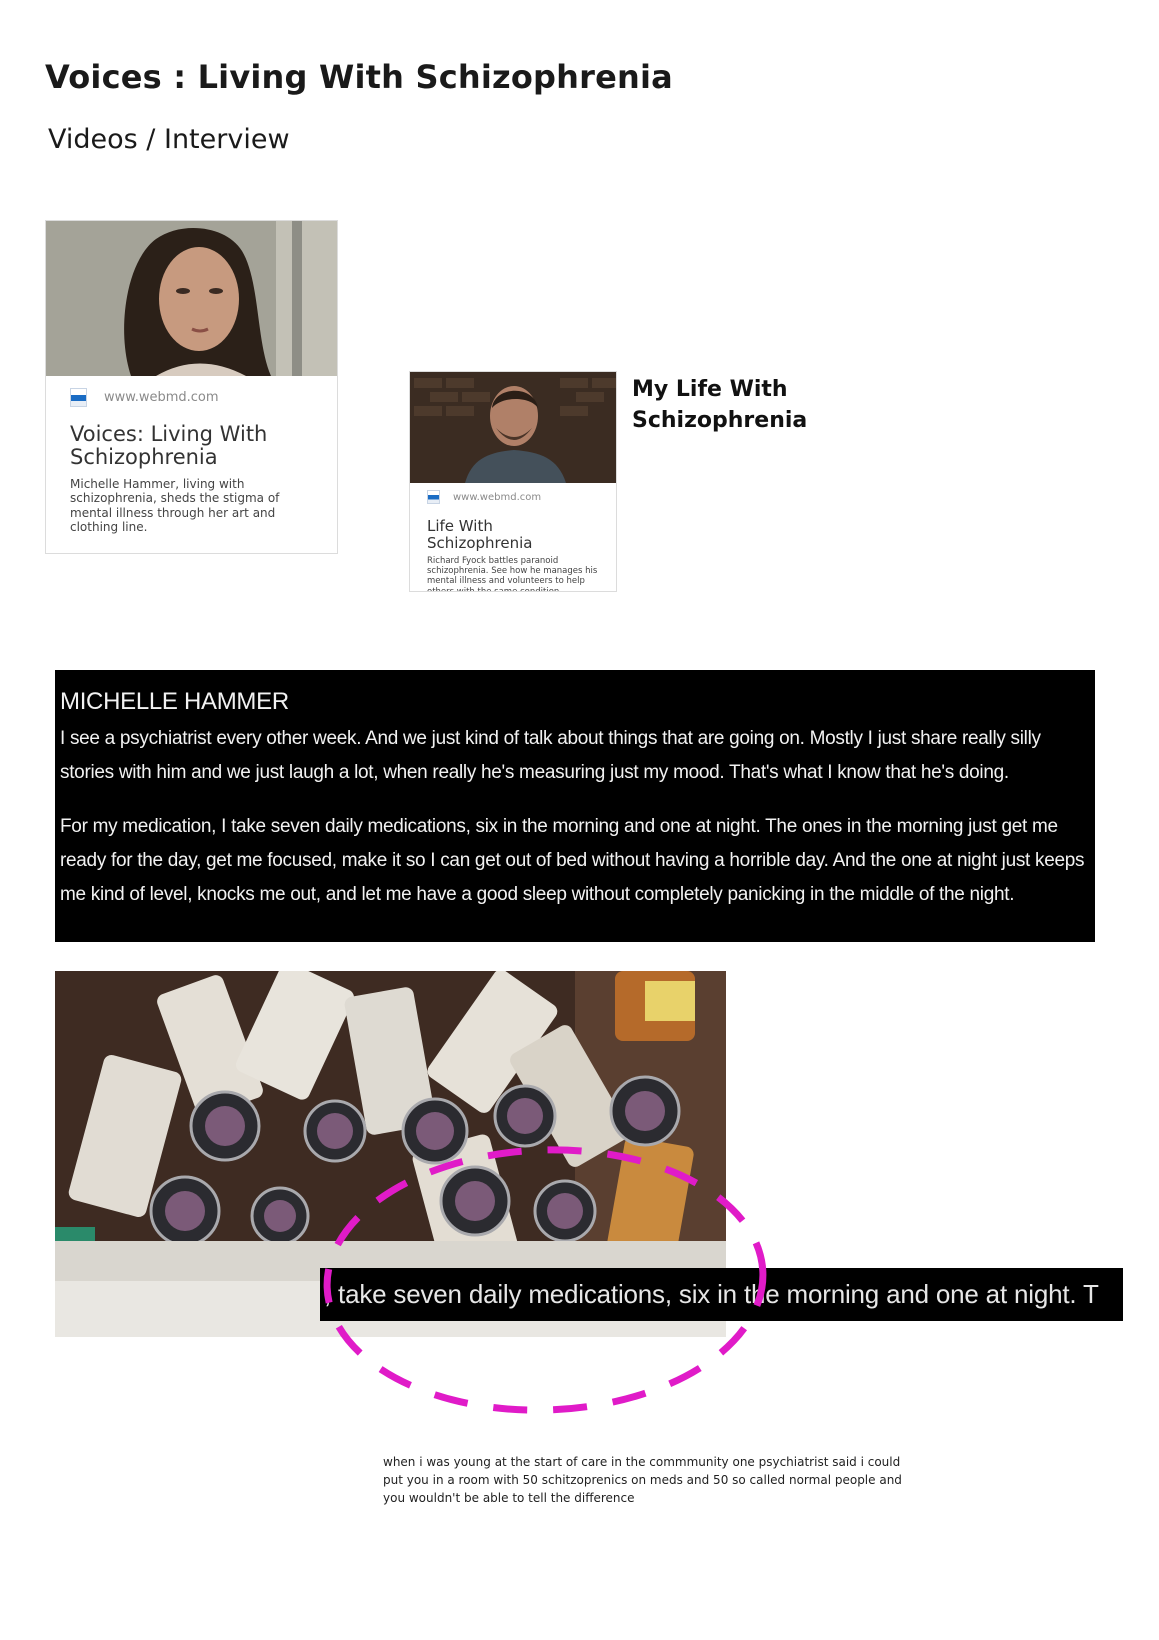 Image resolution: width=1159 pixels, height=1640 pixels. Describe the element at coordinates (169, 139) in the screenshot. I see `page-subtitle: Videos / Interview` at that location.